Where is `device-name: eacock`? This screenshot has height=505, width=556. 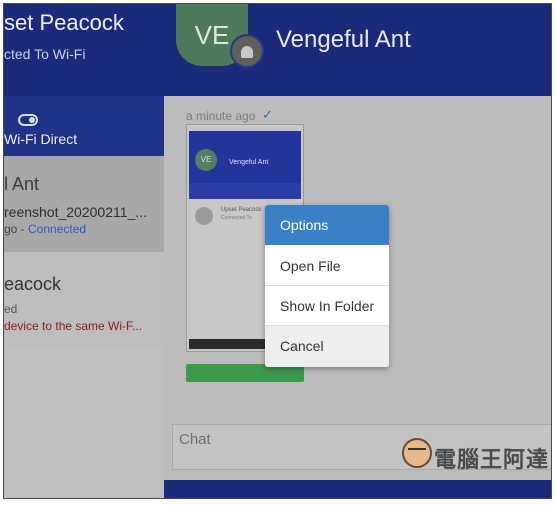 device-name: eacock is located at coordinates (33, 284).